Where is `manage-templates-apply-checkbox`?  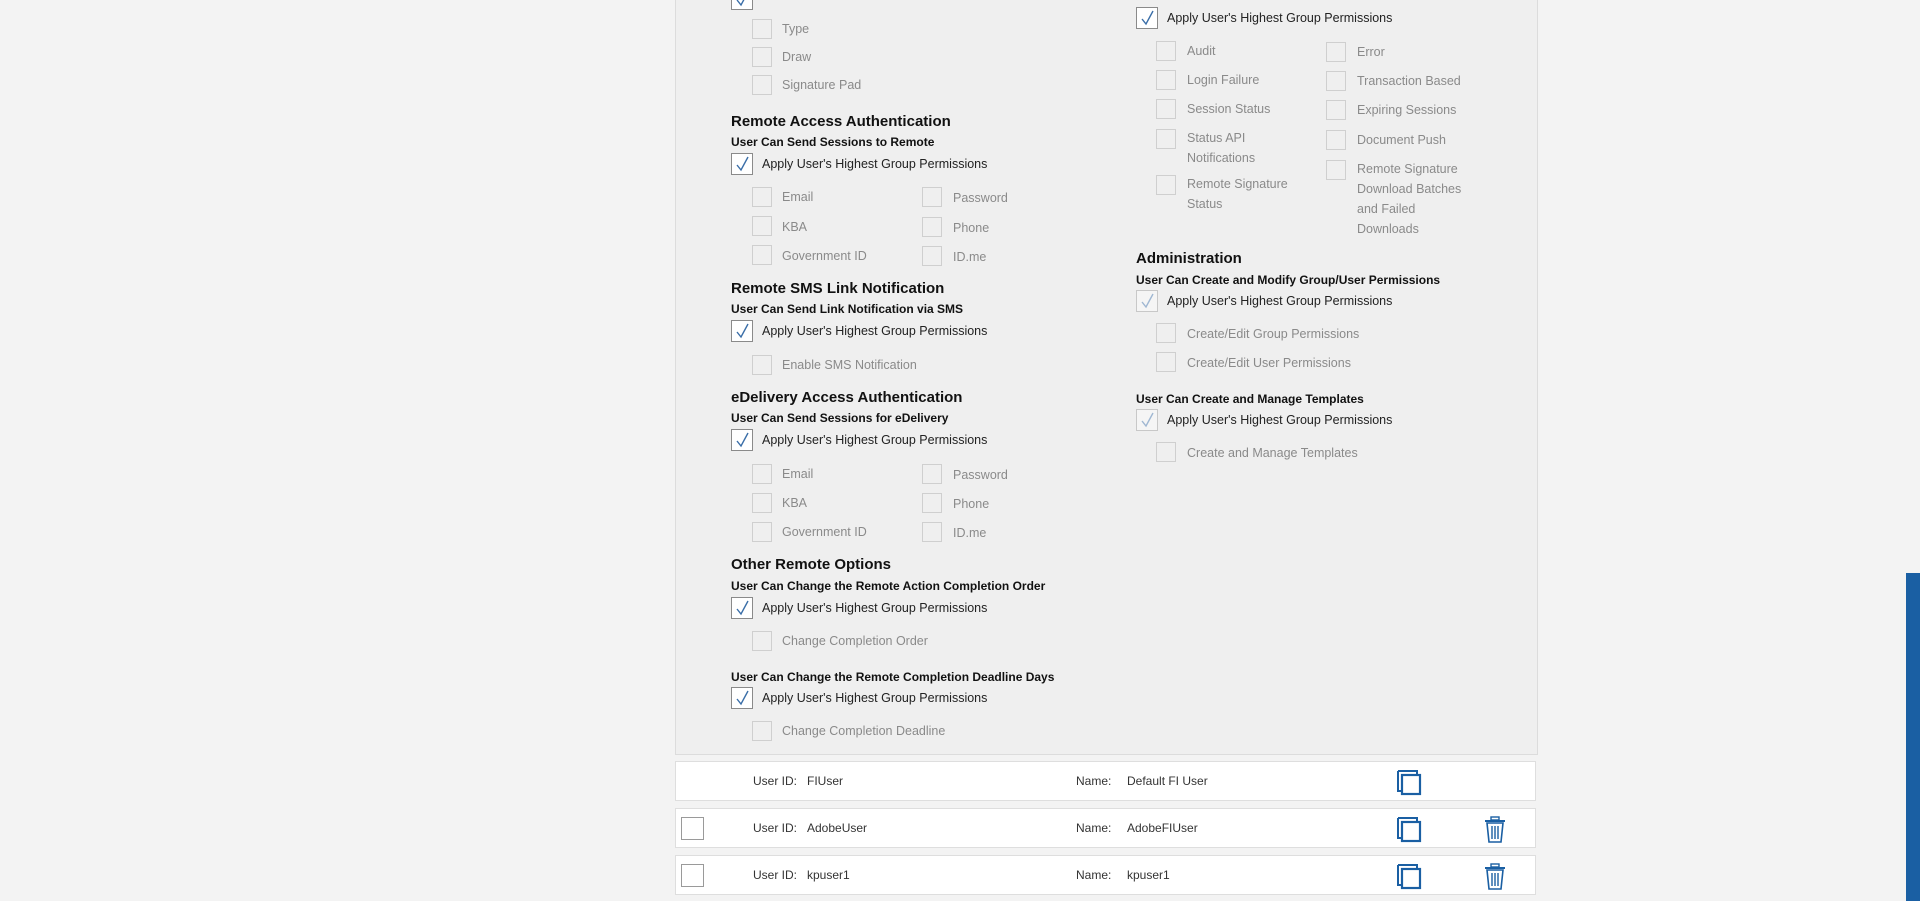 manage-templates-apply-checkbox is located at coordinates (1147, 420).